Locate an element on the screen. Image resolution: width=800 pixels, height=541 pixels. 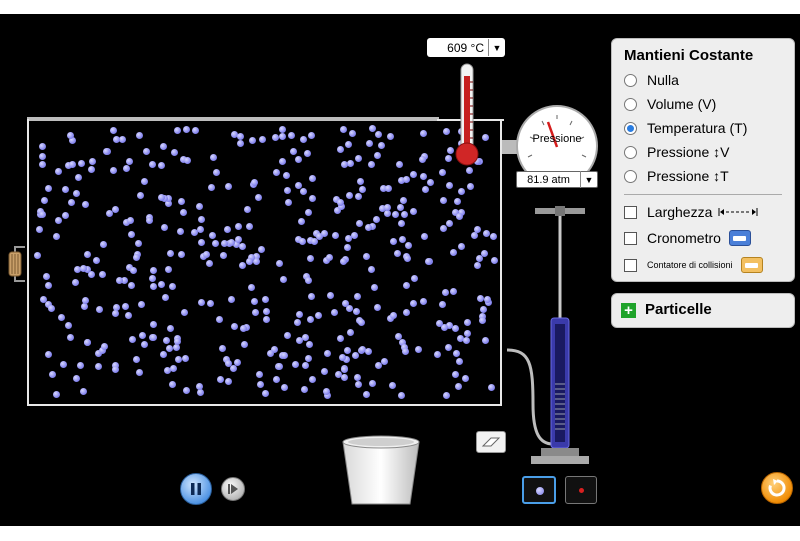
radio-volume: Volume (V) is located at coordinates (670, 104).